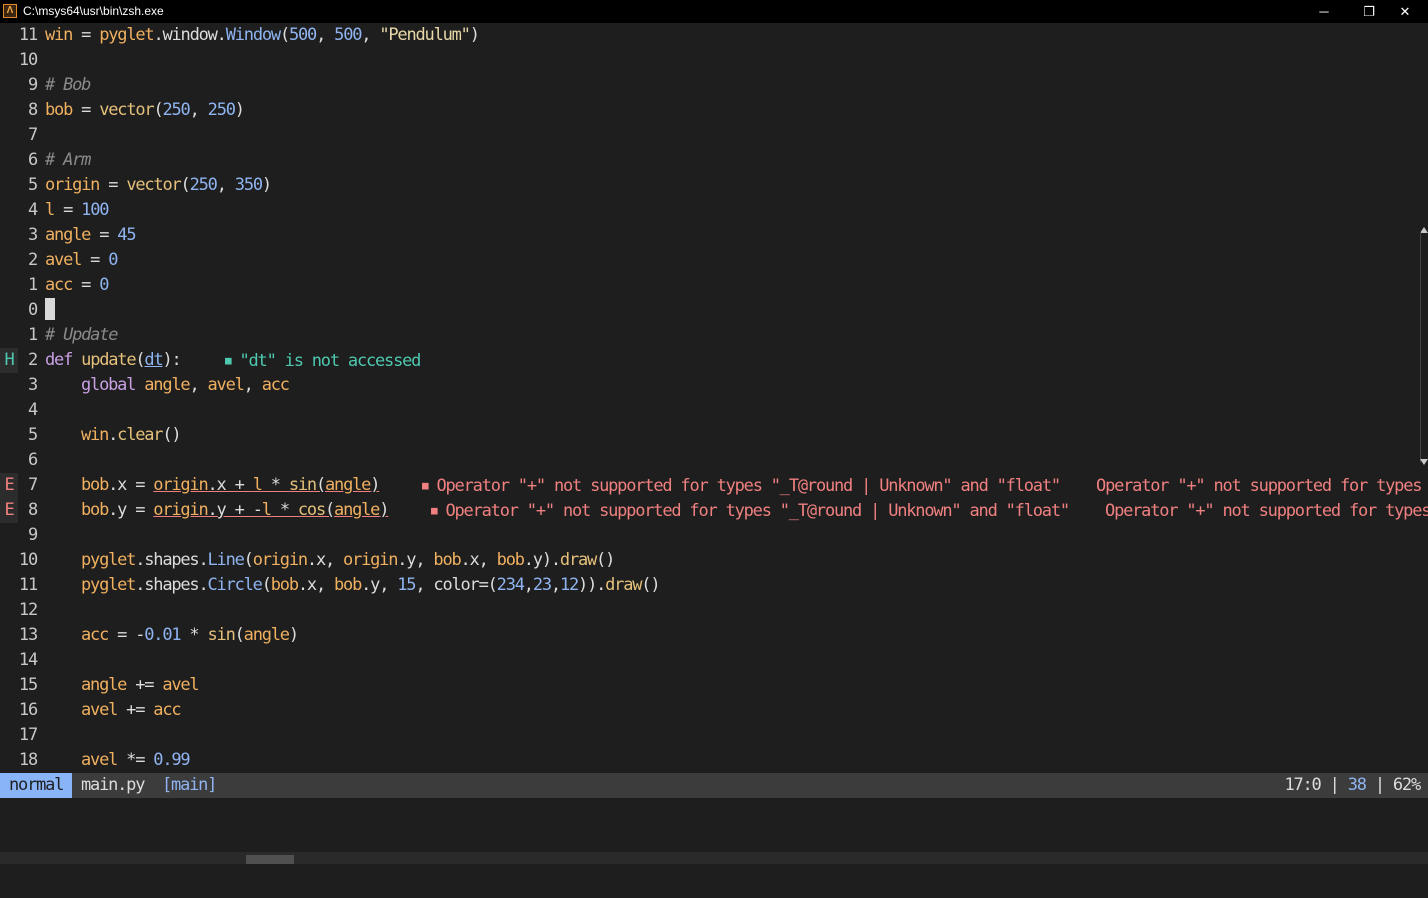  I want to click on code-line: 3 angle = 45, so click(714, 235).